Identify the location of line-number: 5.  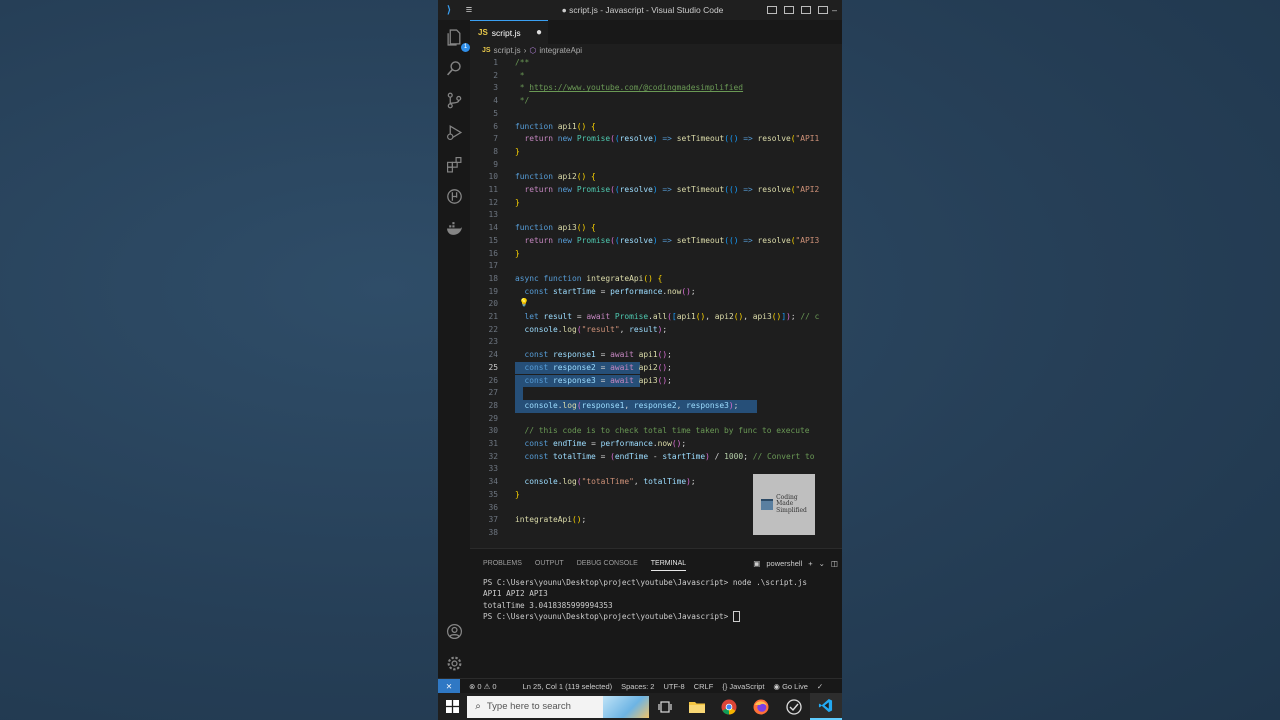
(495, 113).